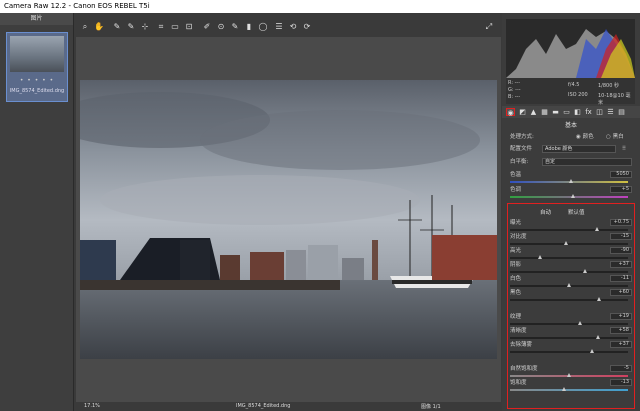  Describe the element at coordinates (307, 27) in the screenshot. I see `rotate-cw-icon: ⟳` at that location.